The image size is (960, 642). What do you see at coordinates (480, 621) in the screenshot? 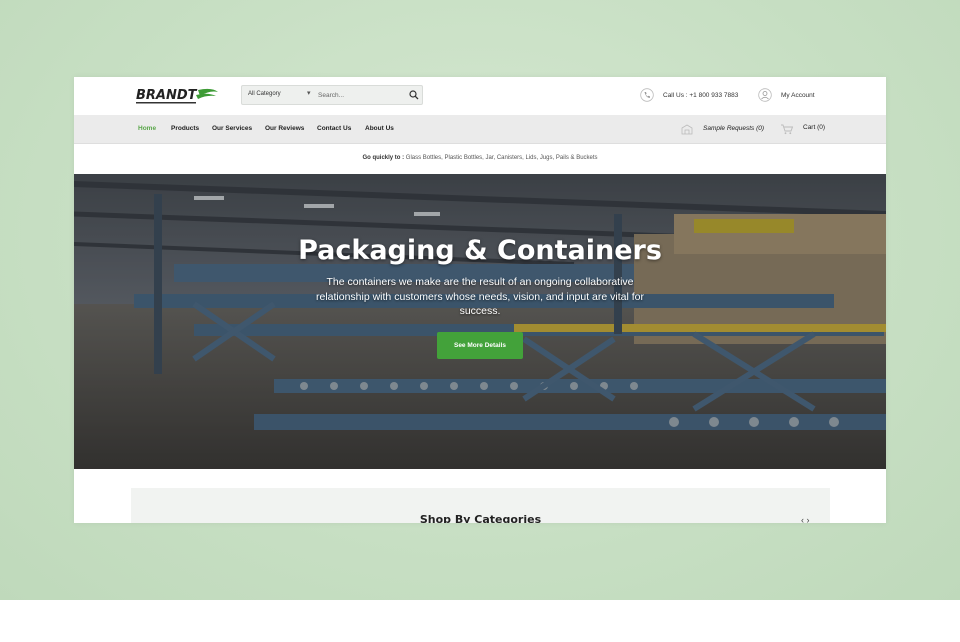
I see `page-footer-area` at bounding box center [480, 621].